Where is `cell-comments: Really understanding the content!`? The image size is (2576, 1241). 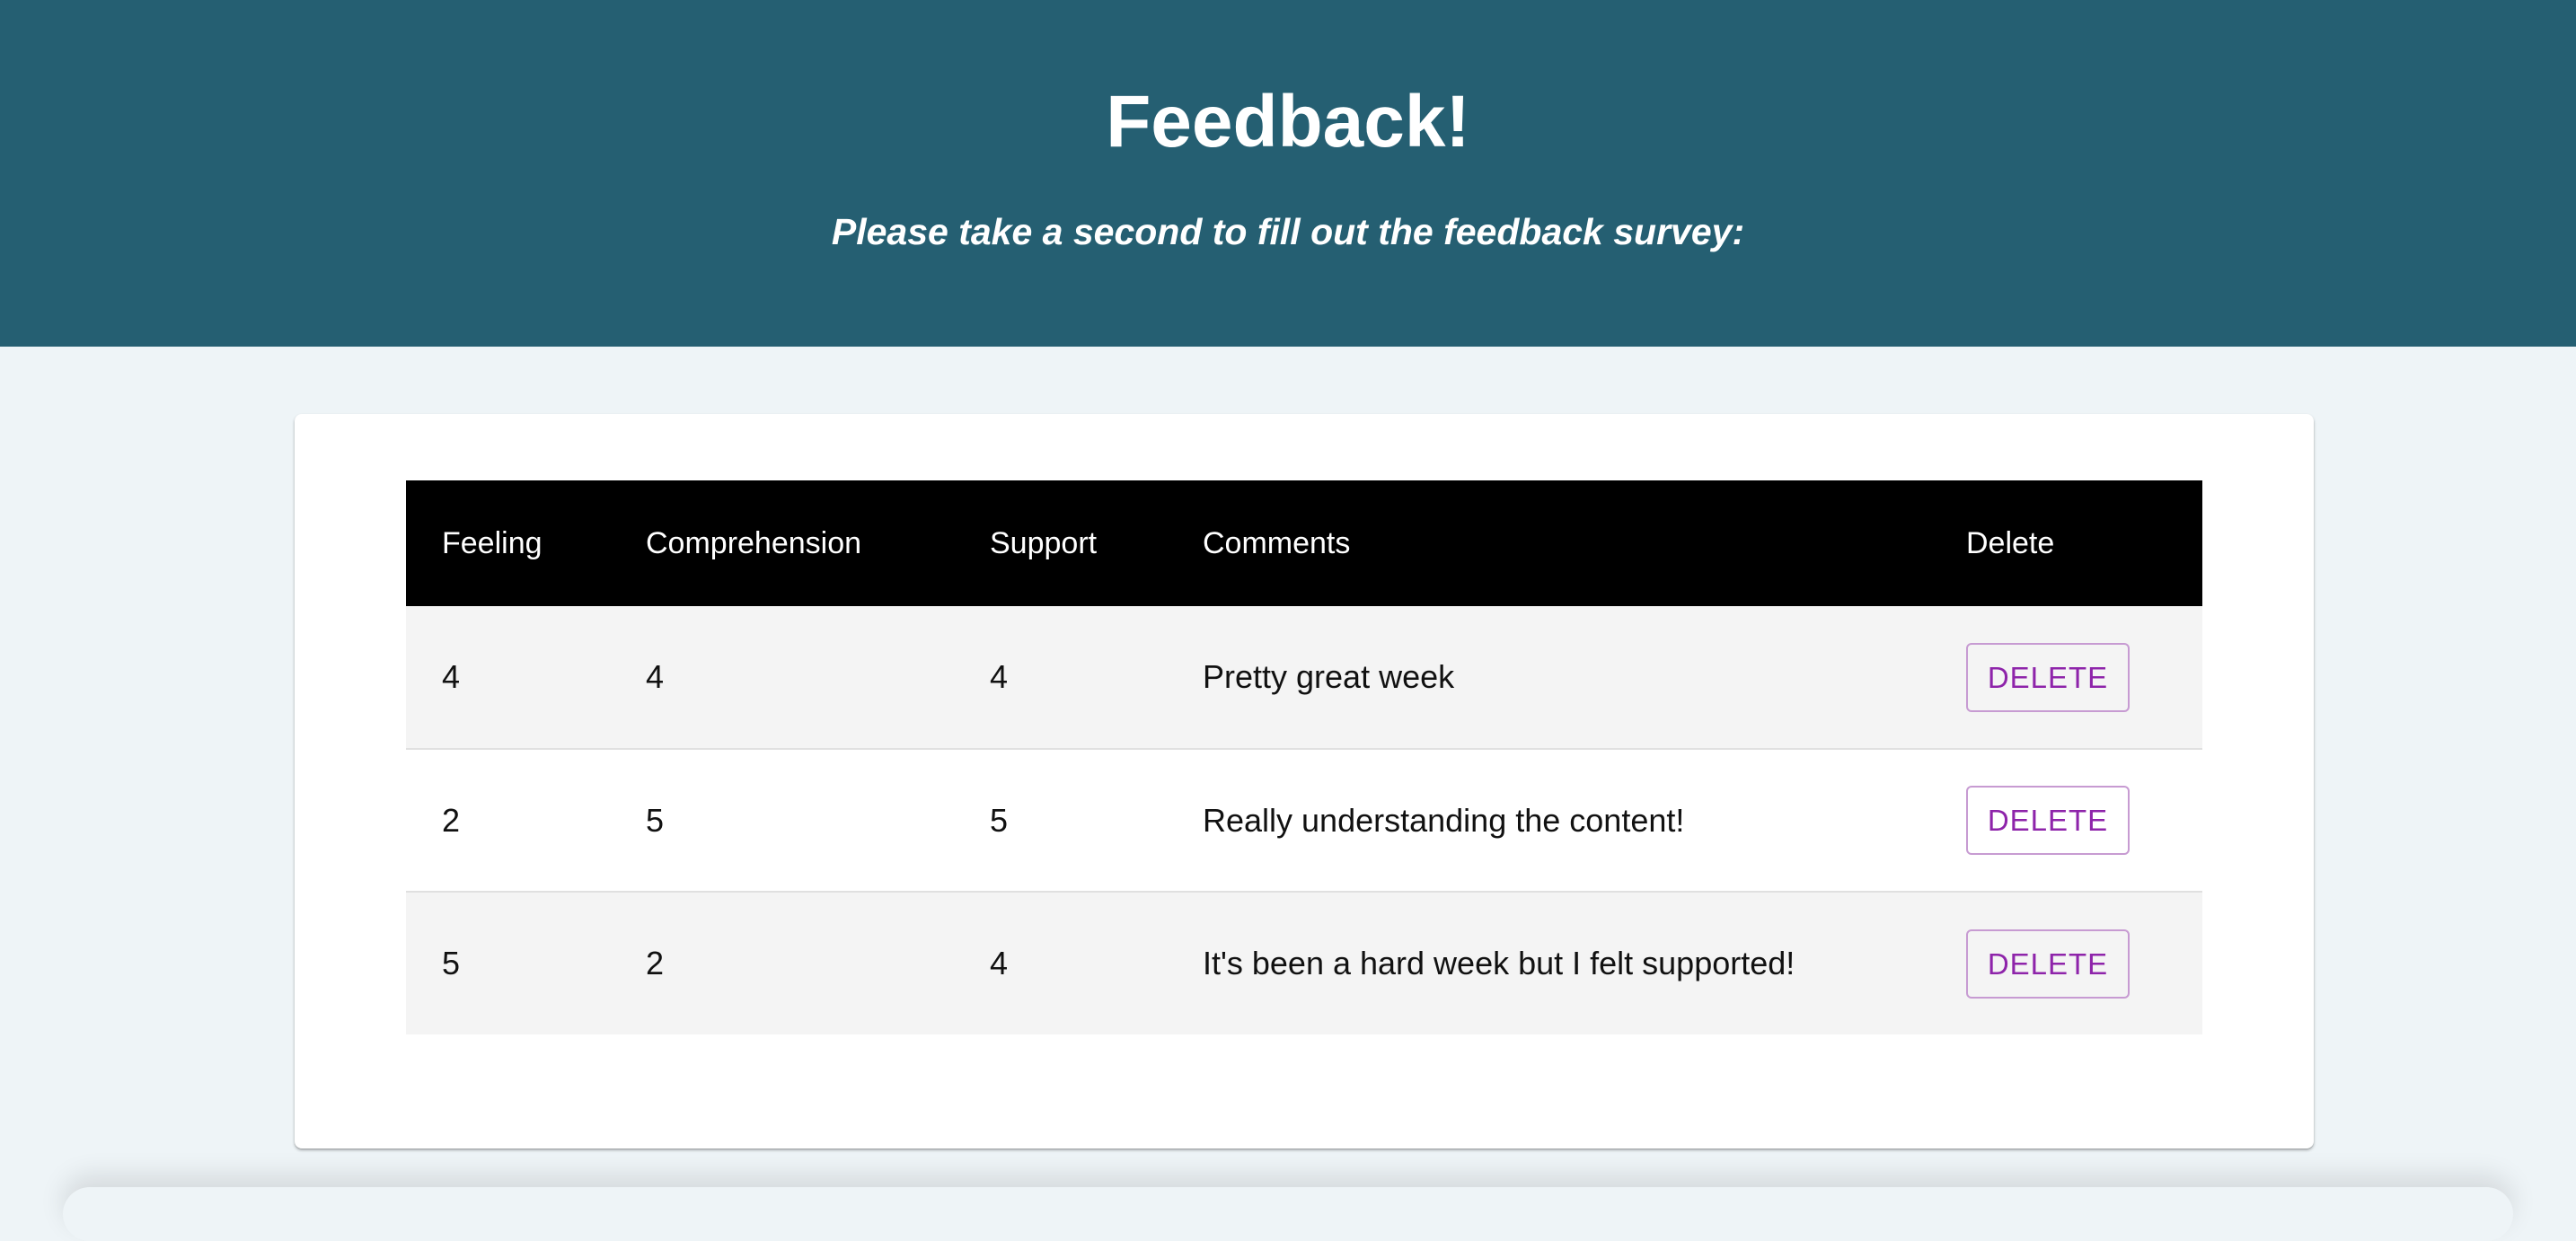
cell-comments: Really understanding the content! is located at coordinates (1548, 820).